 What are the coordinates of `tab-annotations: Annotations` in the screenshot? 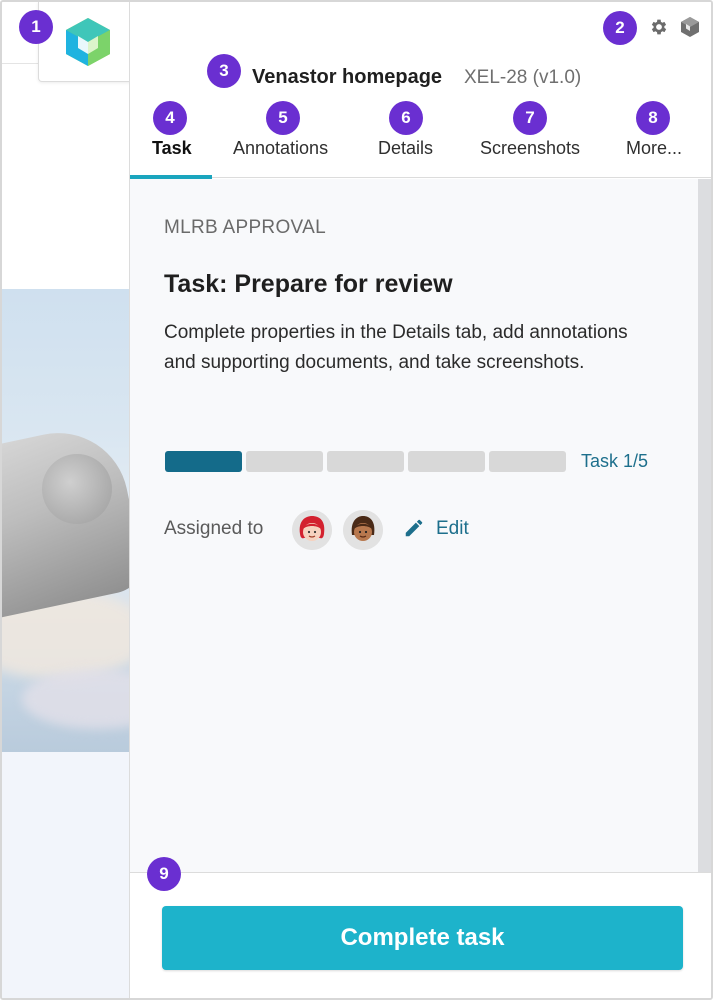 It's located at (280, 148).